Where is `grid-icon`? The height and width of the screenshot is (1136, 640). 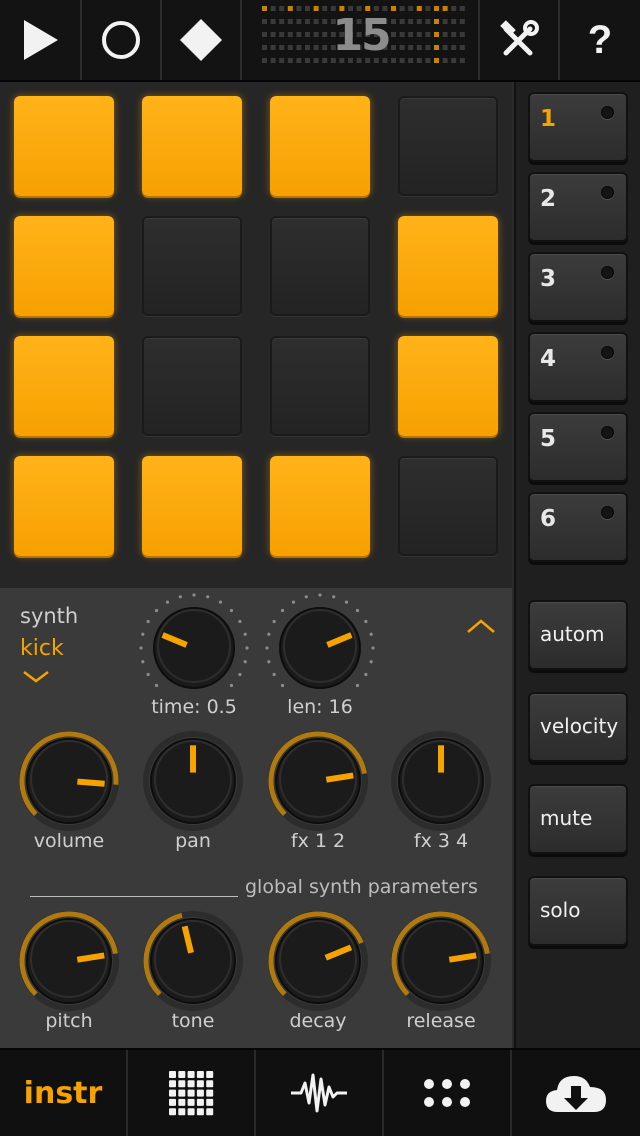 grid-icon is located at coordinates (191, 1093).